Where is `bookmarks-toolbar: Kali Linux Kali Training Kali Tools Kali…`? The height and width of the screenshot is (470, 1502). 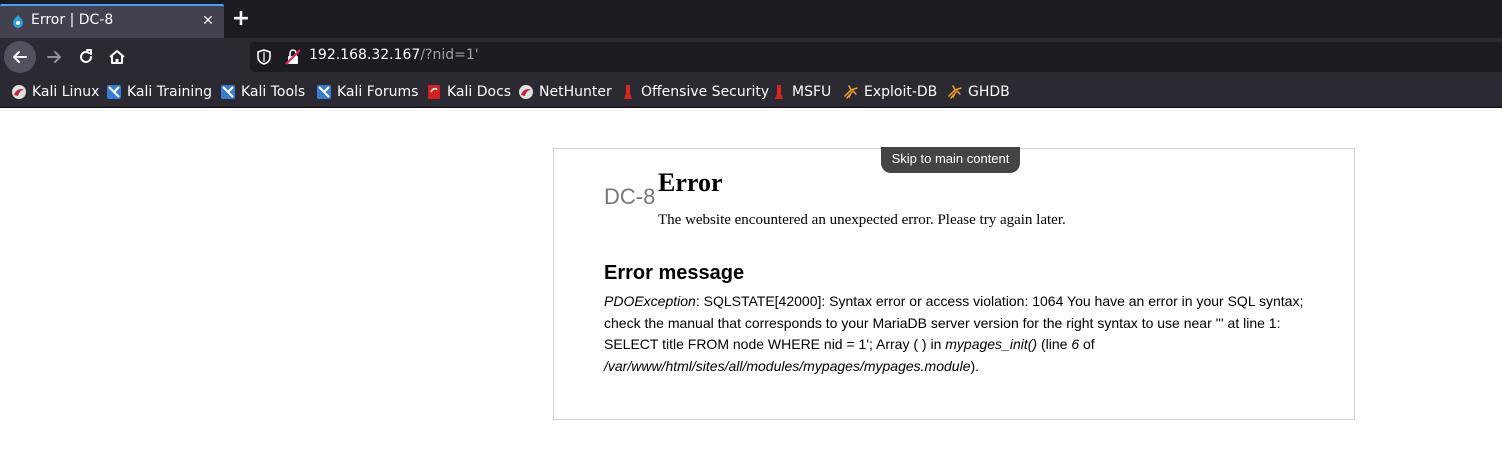 bookmarks-toolbar: Kali Linux Kali Training Kali Tools Kali… is located at coordinates (751, 92).